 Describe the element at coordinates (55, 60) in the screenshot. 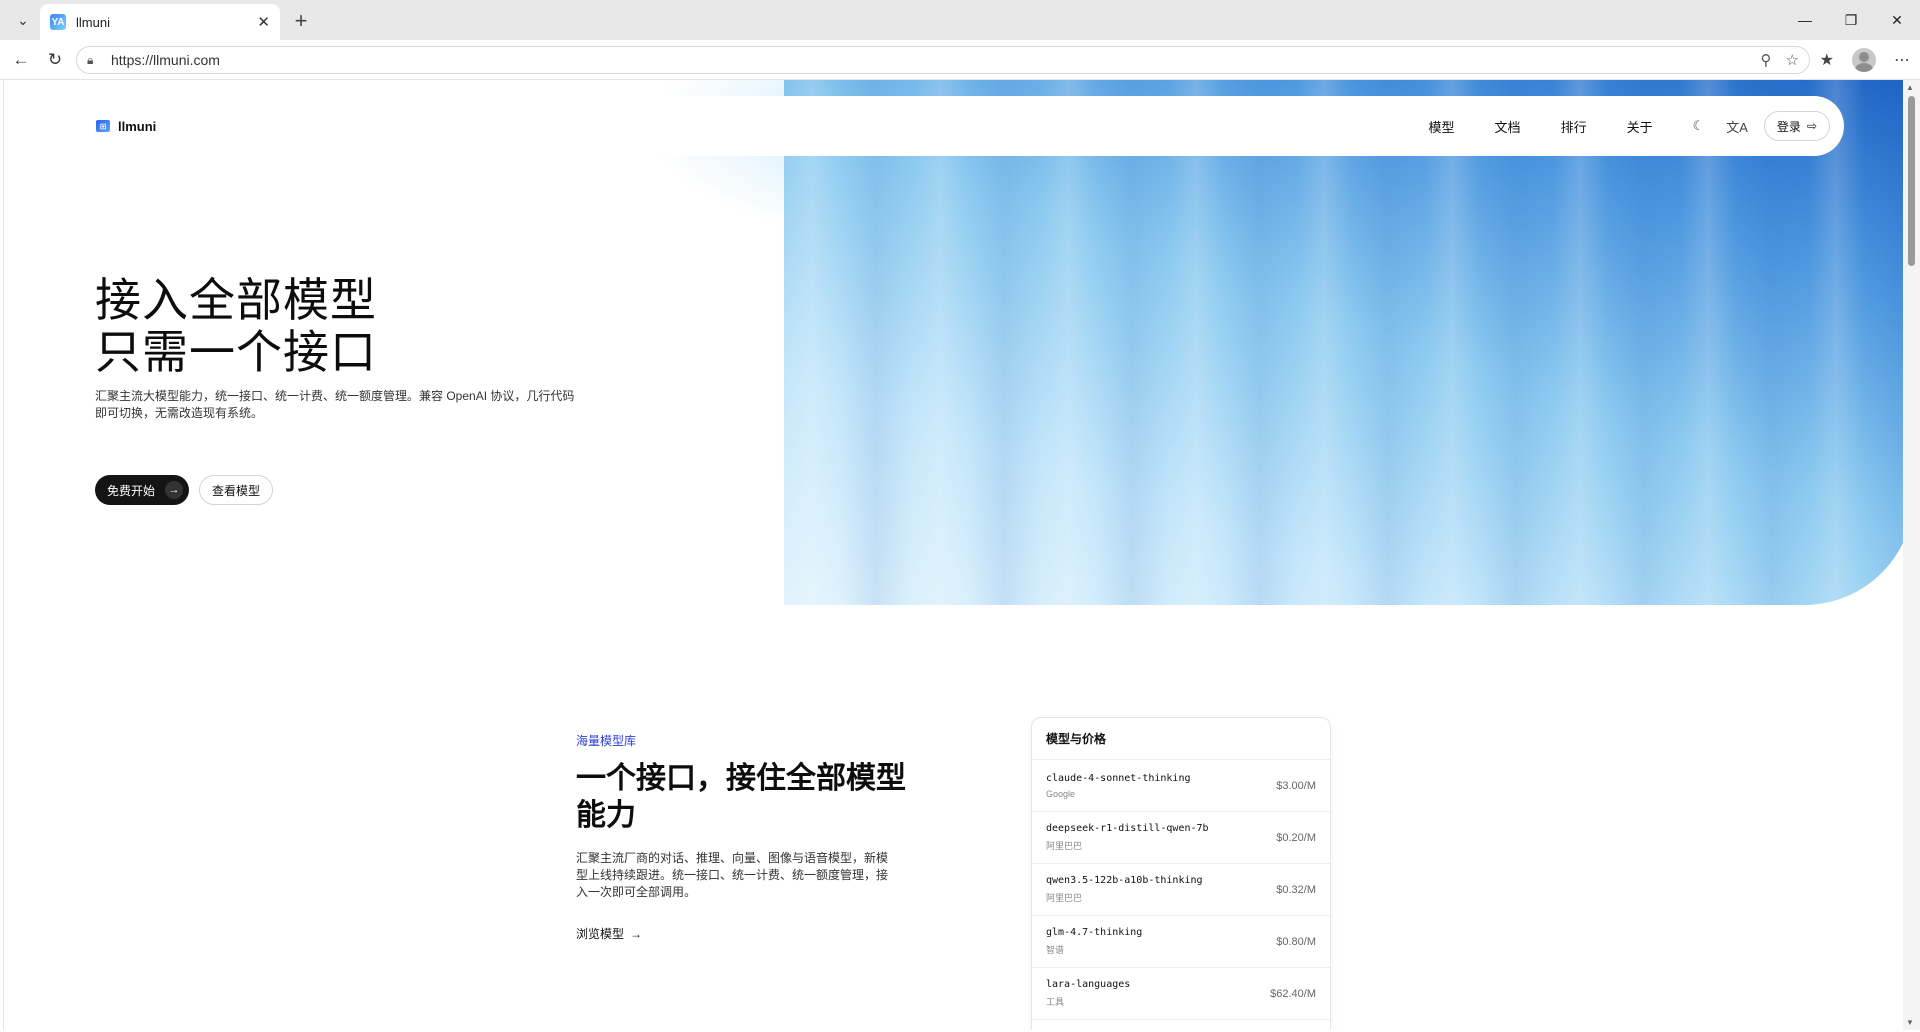

I see `reload-icon: ↻` at that location.